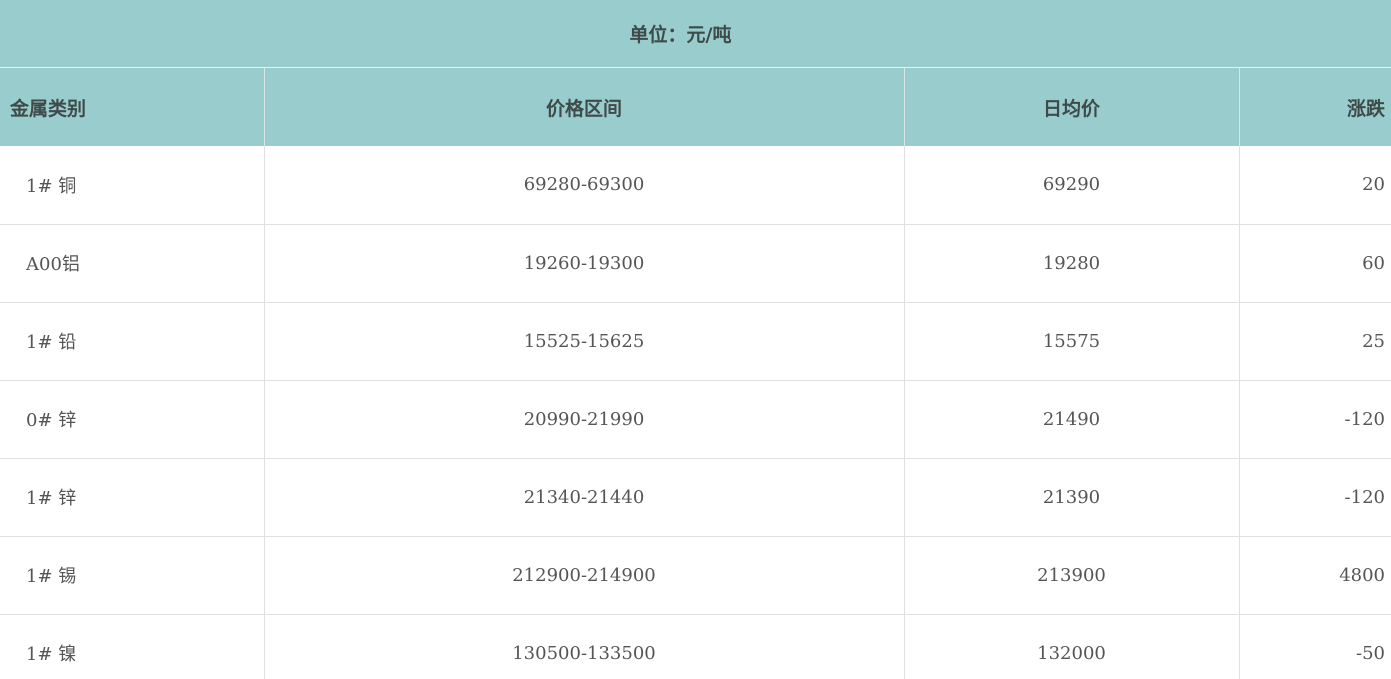 This screenshot has height=679, width=1391. I want to click on table-row: 1# 锌 21340-21440 21390 -120, so click(695, 497).